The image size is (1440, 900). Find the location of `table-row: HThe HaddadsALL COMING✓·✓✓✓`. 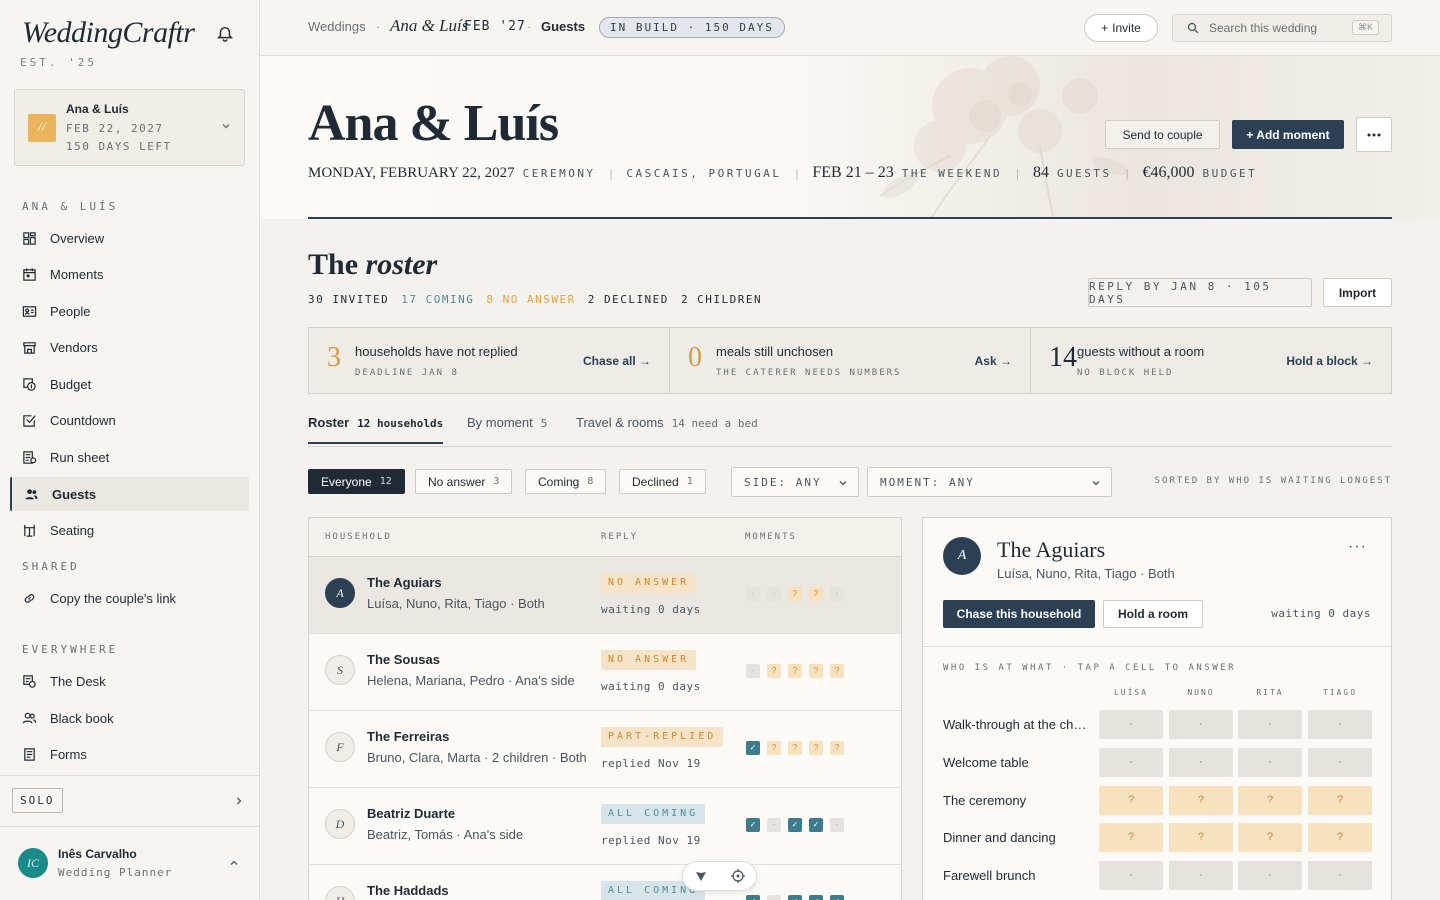

table-row: HThe HaddadsALL COMING✓·✓✓✓ is located at coordinates (605, 882).